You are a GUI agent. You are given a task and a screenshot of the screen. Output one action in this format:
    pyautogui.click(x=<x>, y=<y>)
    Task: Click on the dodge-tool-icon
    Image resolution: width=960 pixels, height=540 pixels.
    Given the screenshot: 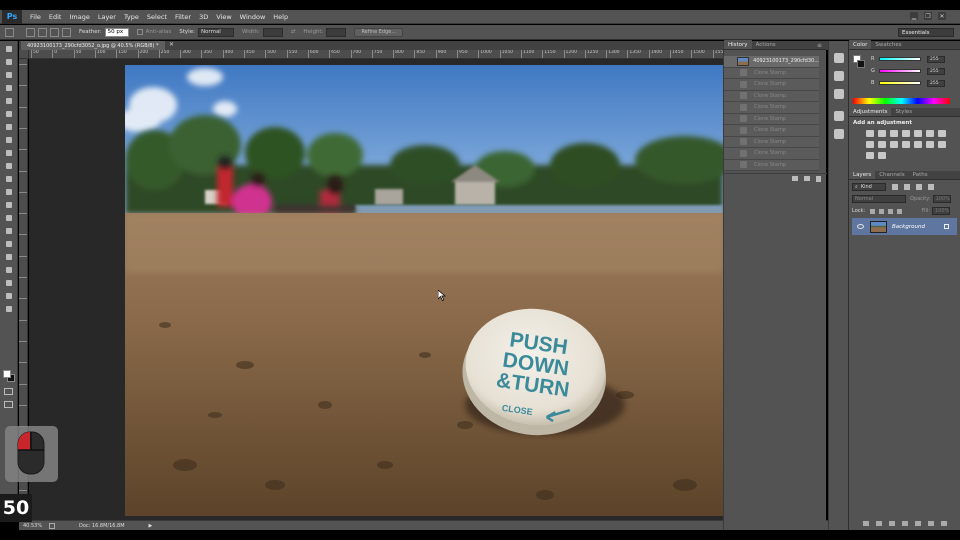 What is the action you would take?
    pyautogui.click(x=9, y=218)
    